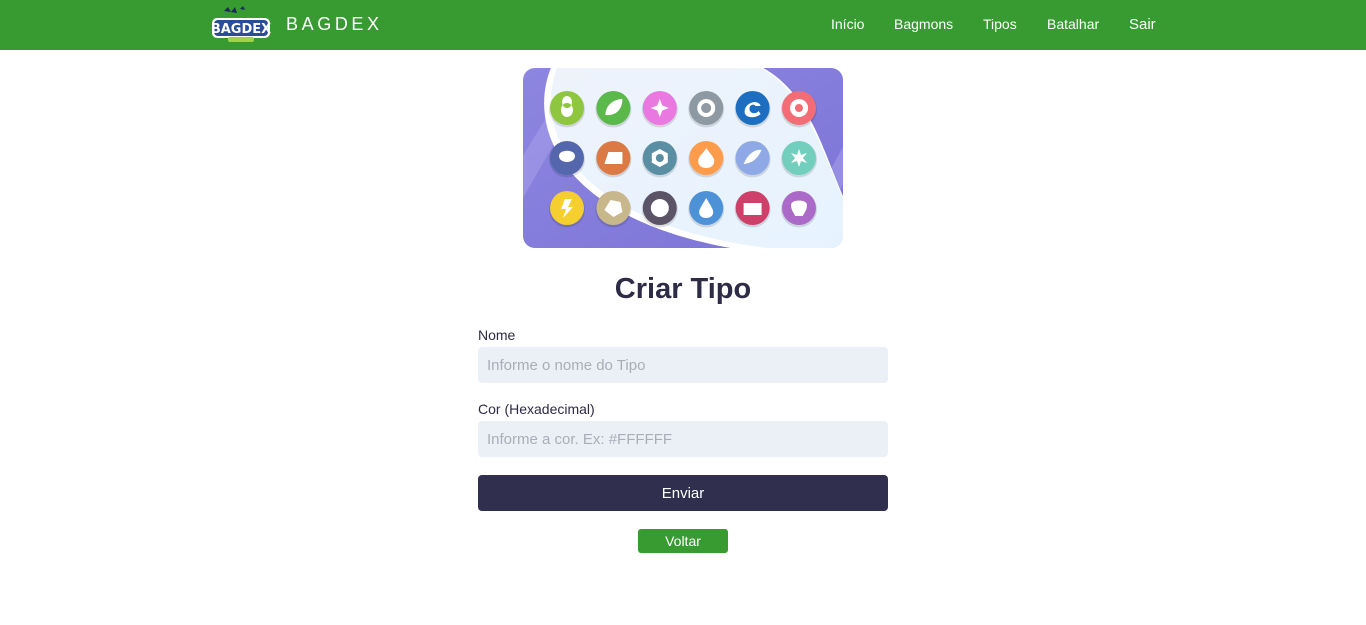  I want to click on types-banner-image, so click(683, 158).